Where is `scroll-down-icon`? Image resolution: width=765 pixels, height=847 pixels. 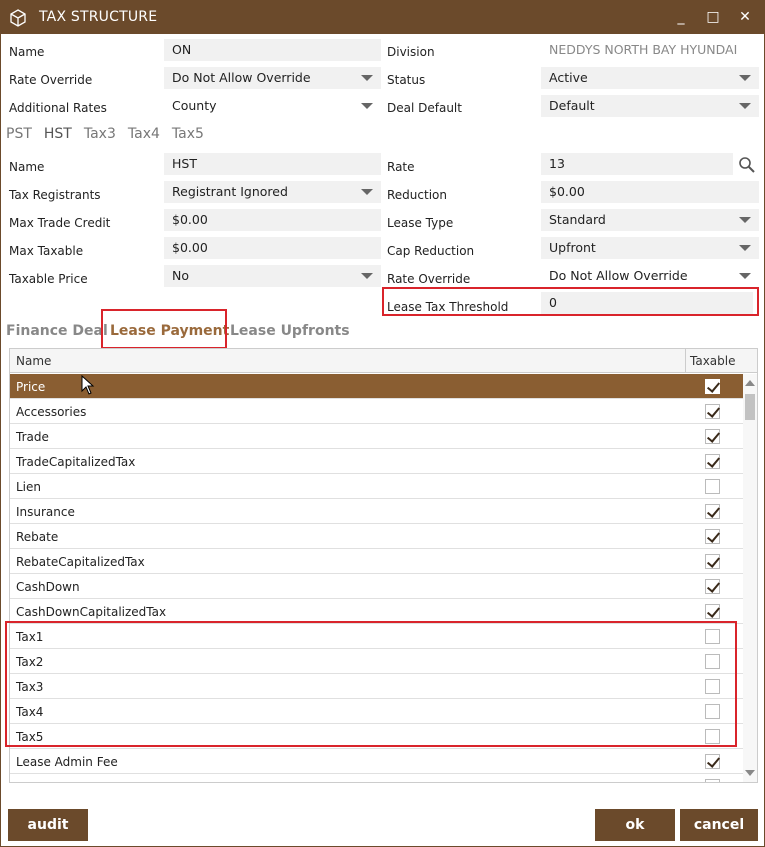
scroll-down-icon is located at coordinates (750, 773).